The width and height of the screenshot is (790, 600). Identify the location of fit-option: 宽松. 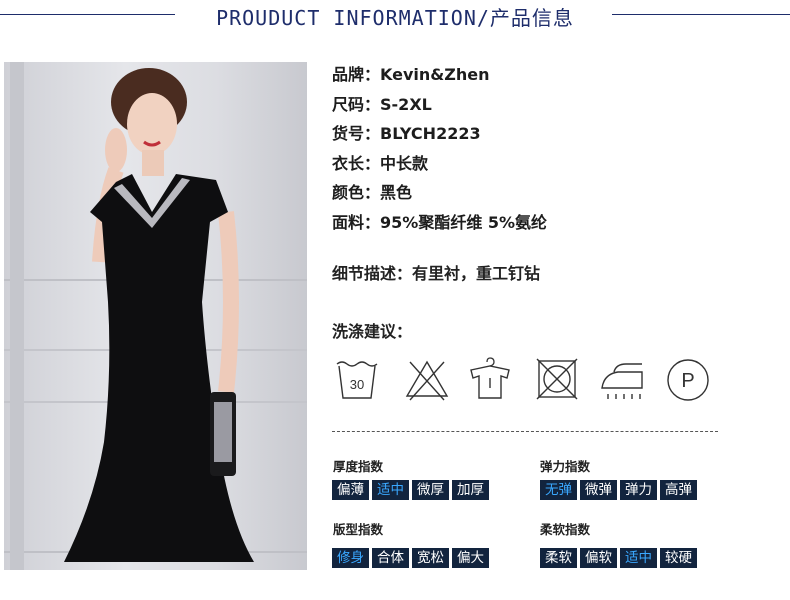
(430, 558).